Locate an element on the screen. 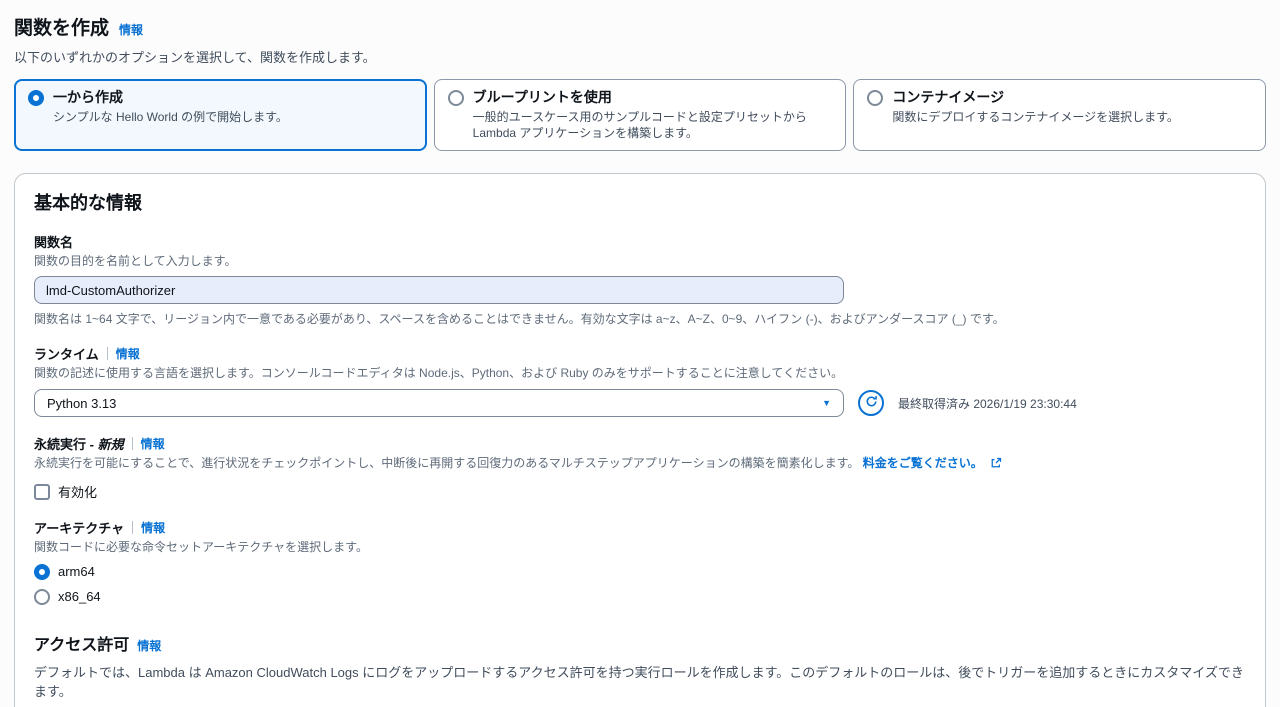 The height and width of the screenshot is (707, 1280). runtime-label: ランタイム is located at coordinates (66, 354).